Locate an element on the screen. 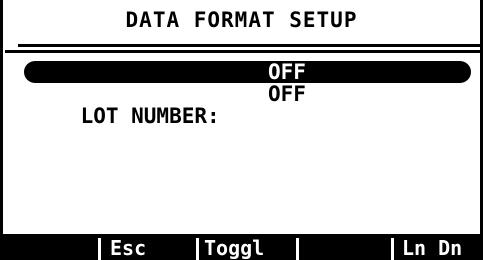  setting-row-ec-display: EC DISPLAY: OFF is located at coordinates (168, 83).